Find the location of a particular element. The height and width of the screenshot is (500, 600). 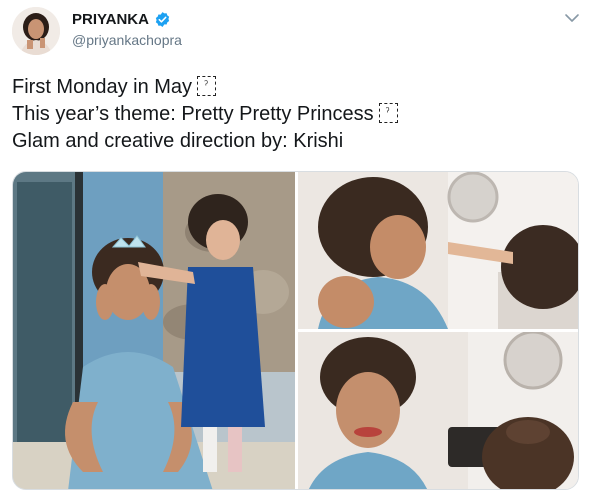

tweet-line-text: First Monday in May is located at coordinates (102, 87).